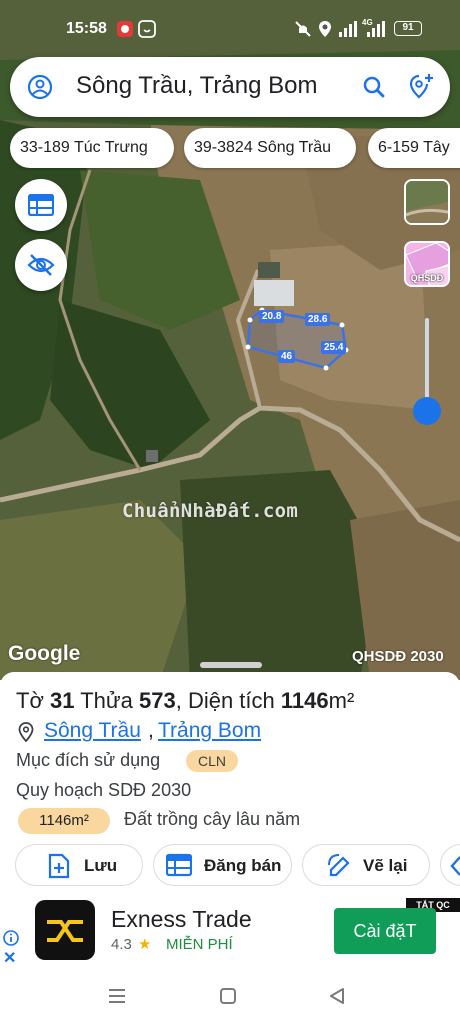 The height and width of the screenshot is (1024, 460). I want to click on parcel-title: Tờ 31 Thửa 573, Diện tích 1146m², so click(185, 700).